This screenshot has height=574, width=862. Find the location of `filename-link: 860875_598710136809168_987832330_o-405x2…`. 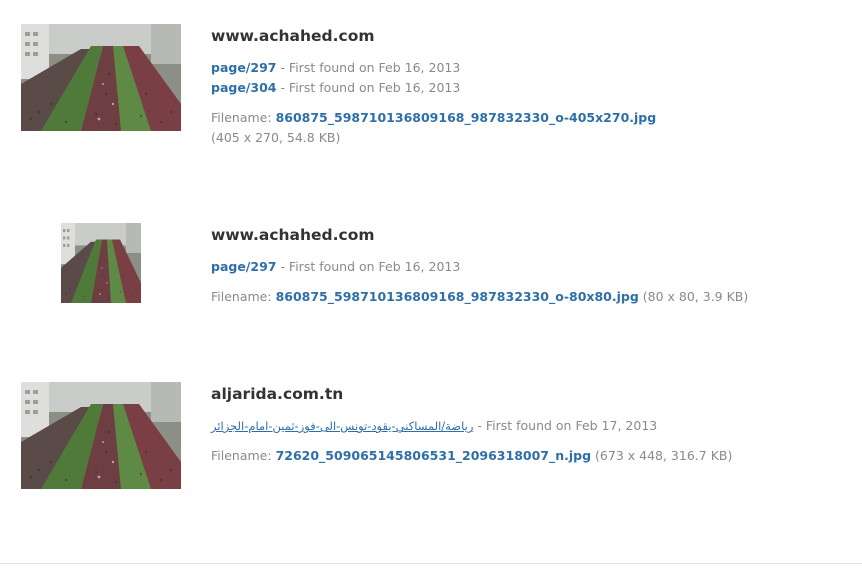

filename-link: 860875_598710136809168_987832330_o-405x2… is located at coordinates (466, 117).